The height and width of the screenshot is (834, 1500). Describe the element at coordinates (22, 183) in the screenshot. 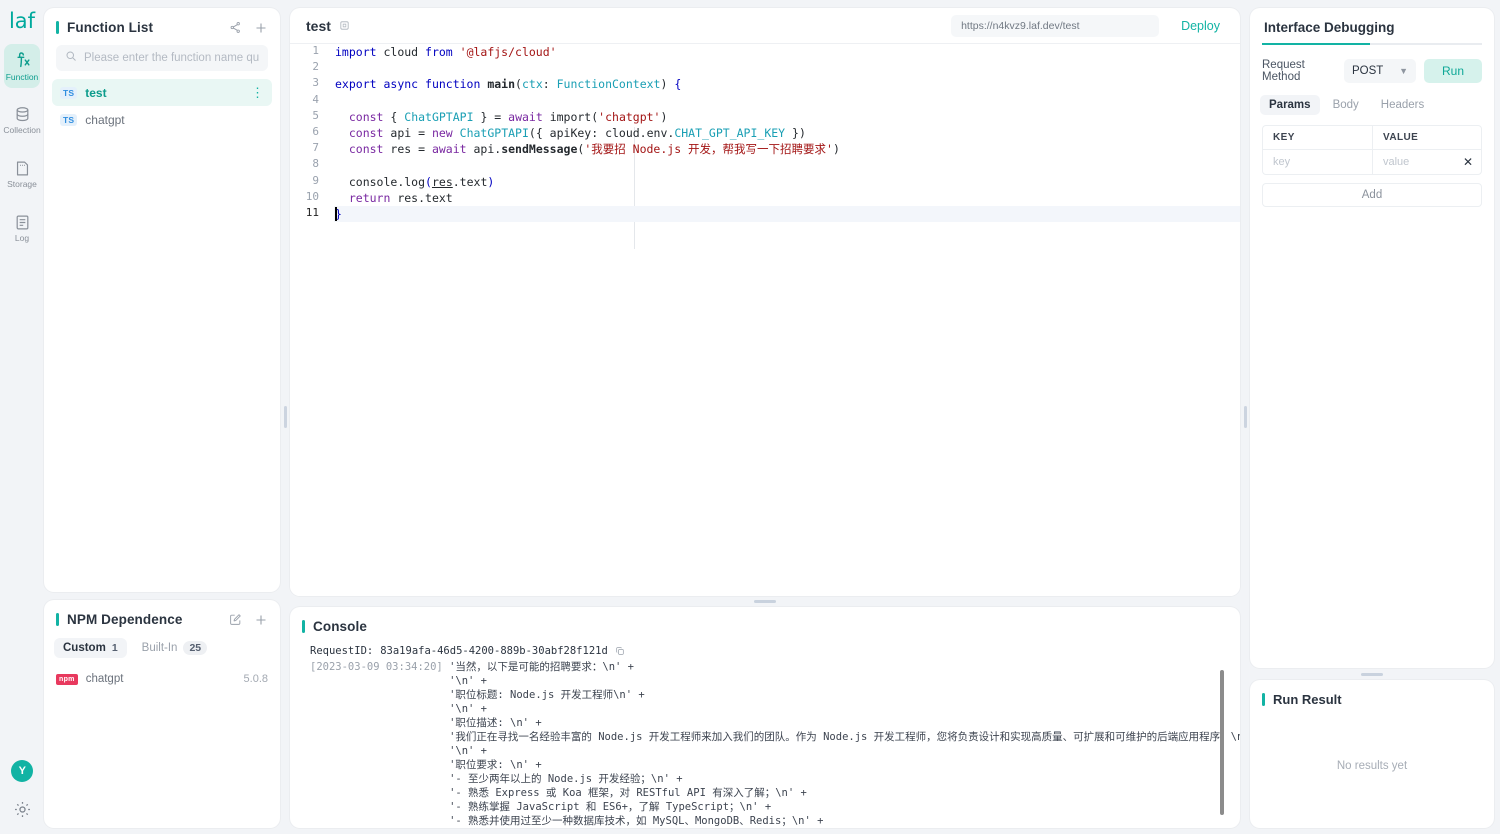

I see `sidebar-item-storage-label: Storage` at that location.